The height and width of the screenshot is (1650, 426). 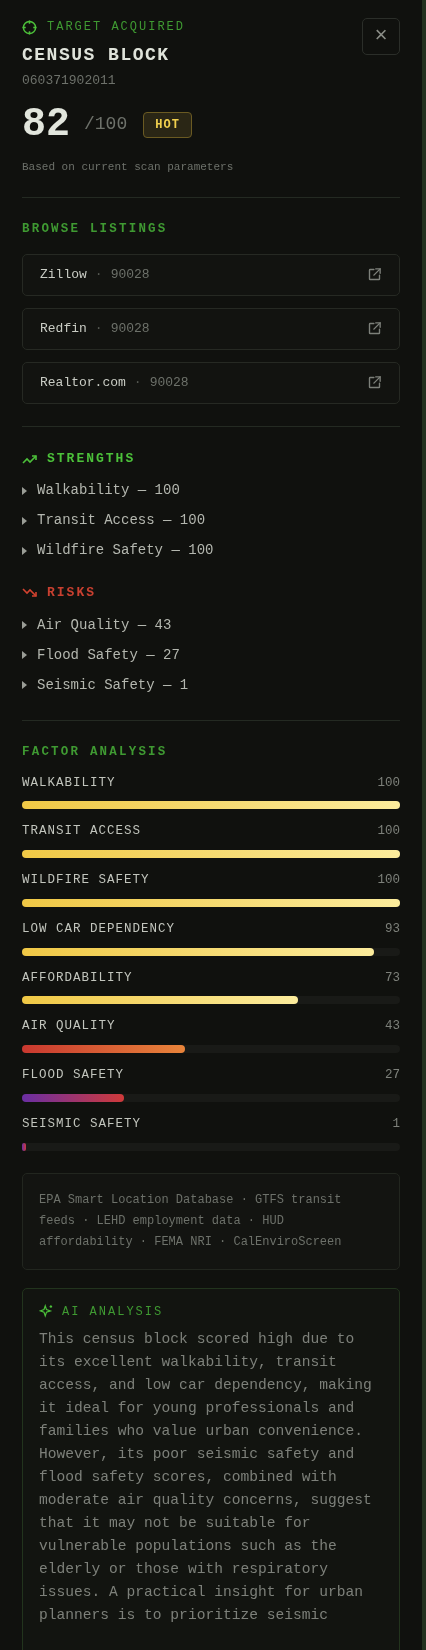 What do you see at coordinates (128, 167) in the screenshot?
I see `score-caption: Based on current scan parameters` at bounding box center [128, 167].